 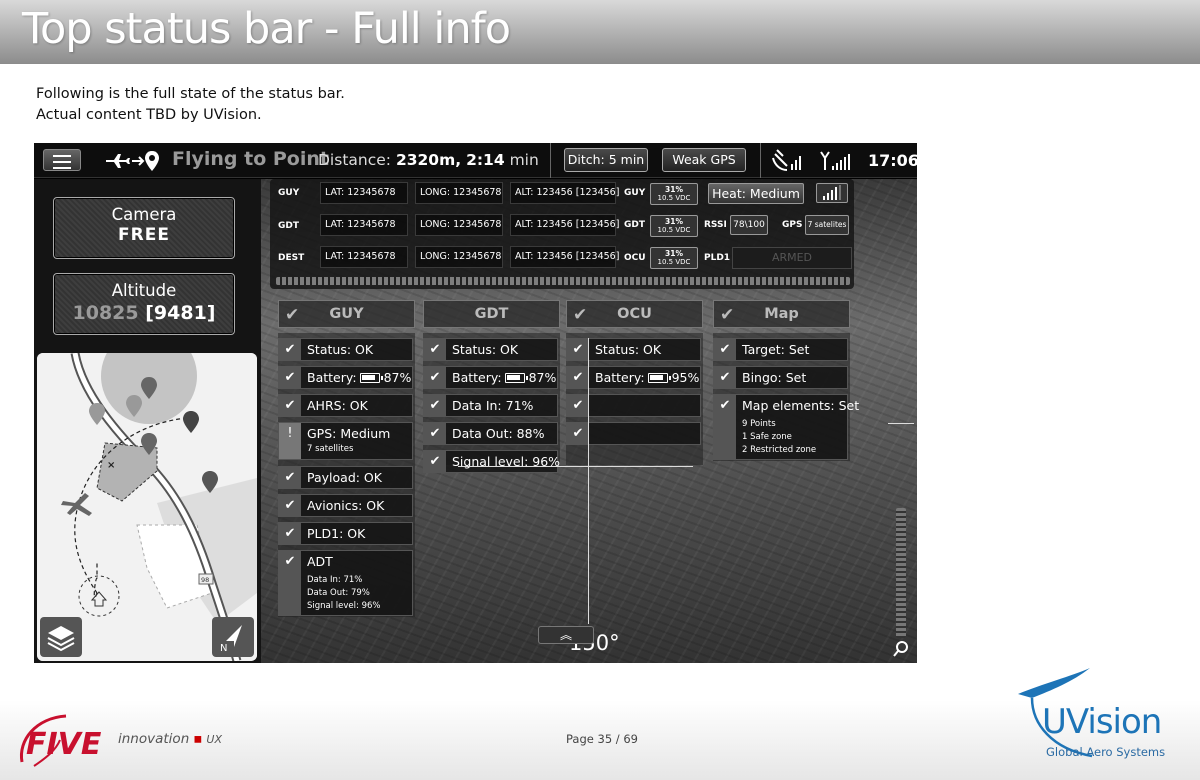 I want to click on signal-bars-icon, so click(x=832, y=192).